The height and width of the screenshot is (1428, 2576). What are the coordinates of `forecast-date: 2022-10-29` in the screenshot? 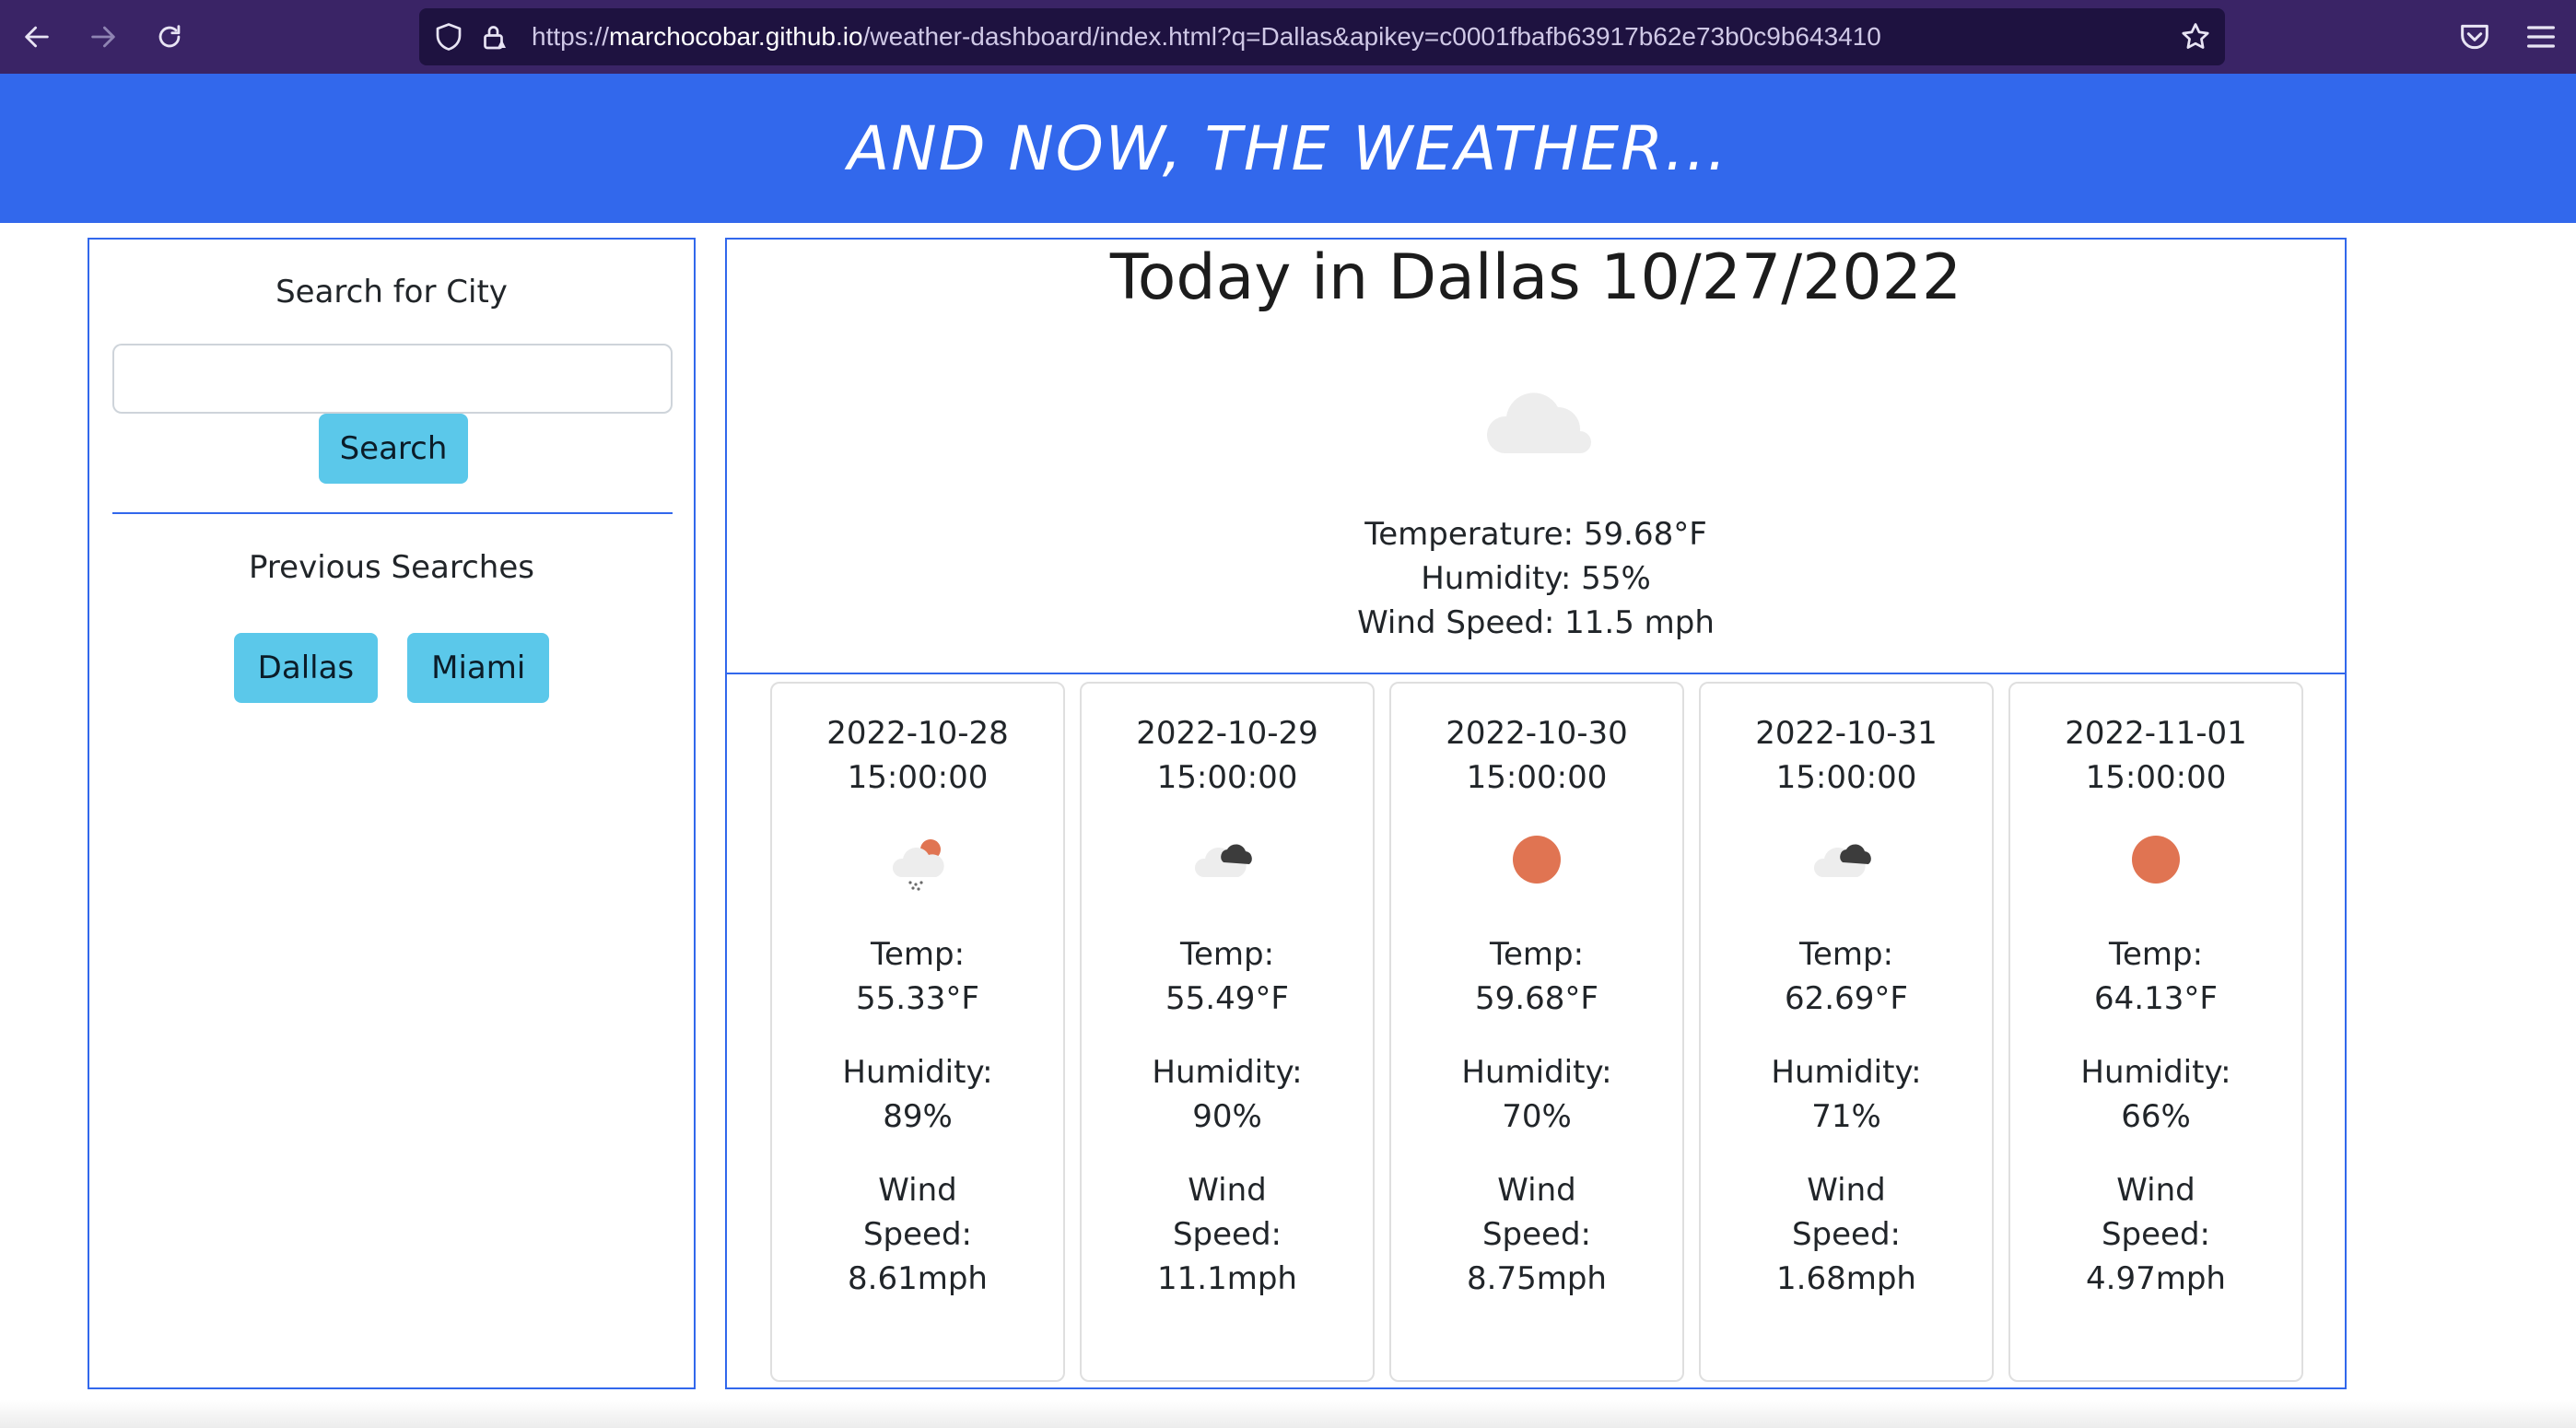 It's located at (1227, 733).